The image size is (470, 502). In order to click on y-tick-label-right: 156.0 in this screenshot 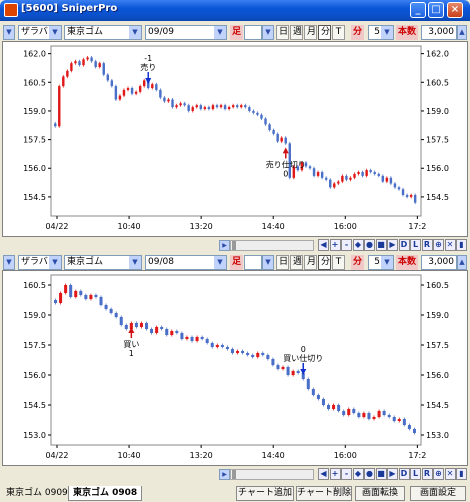, I will do `click(437, 168)`.